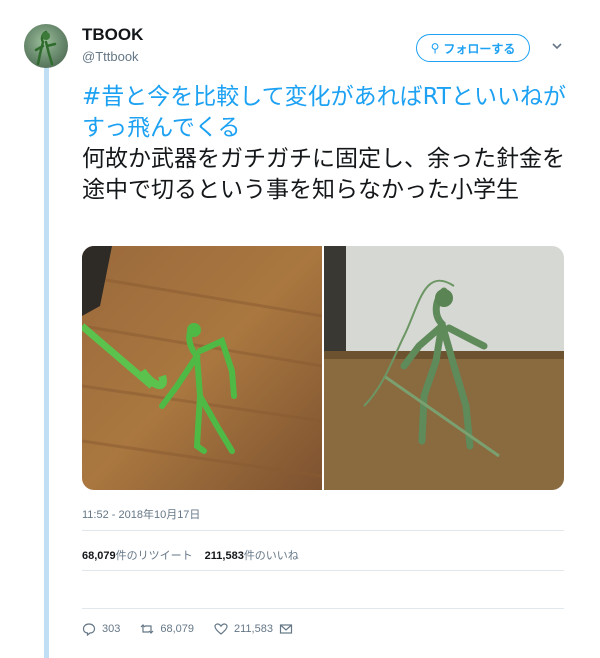 The width and height of the screenshot is (600, 658). Describe the element at coordinates (253, 629) in the screenshot. I see `like-action-count: 211,583` at that location.